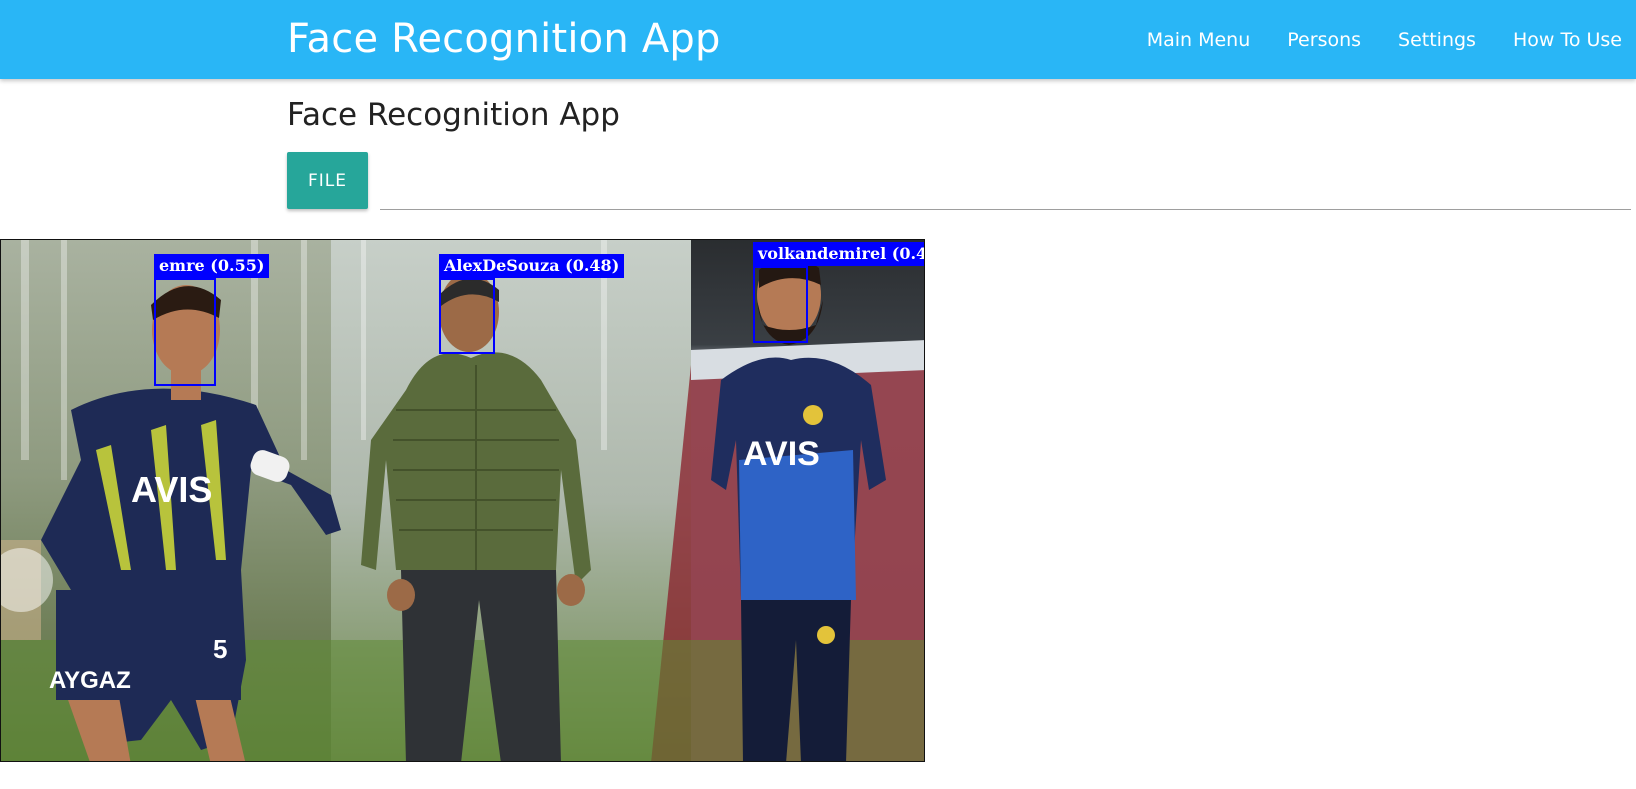 The width and height of the screenshot is (1636, 789). Describe the element at coordinates (1324, 40) in the screenshot. I see `nav-persons: Persons` at that location.